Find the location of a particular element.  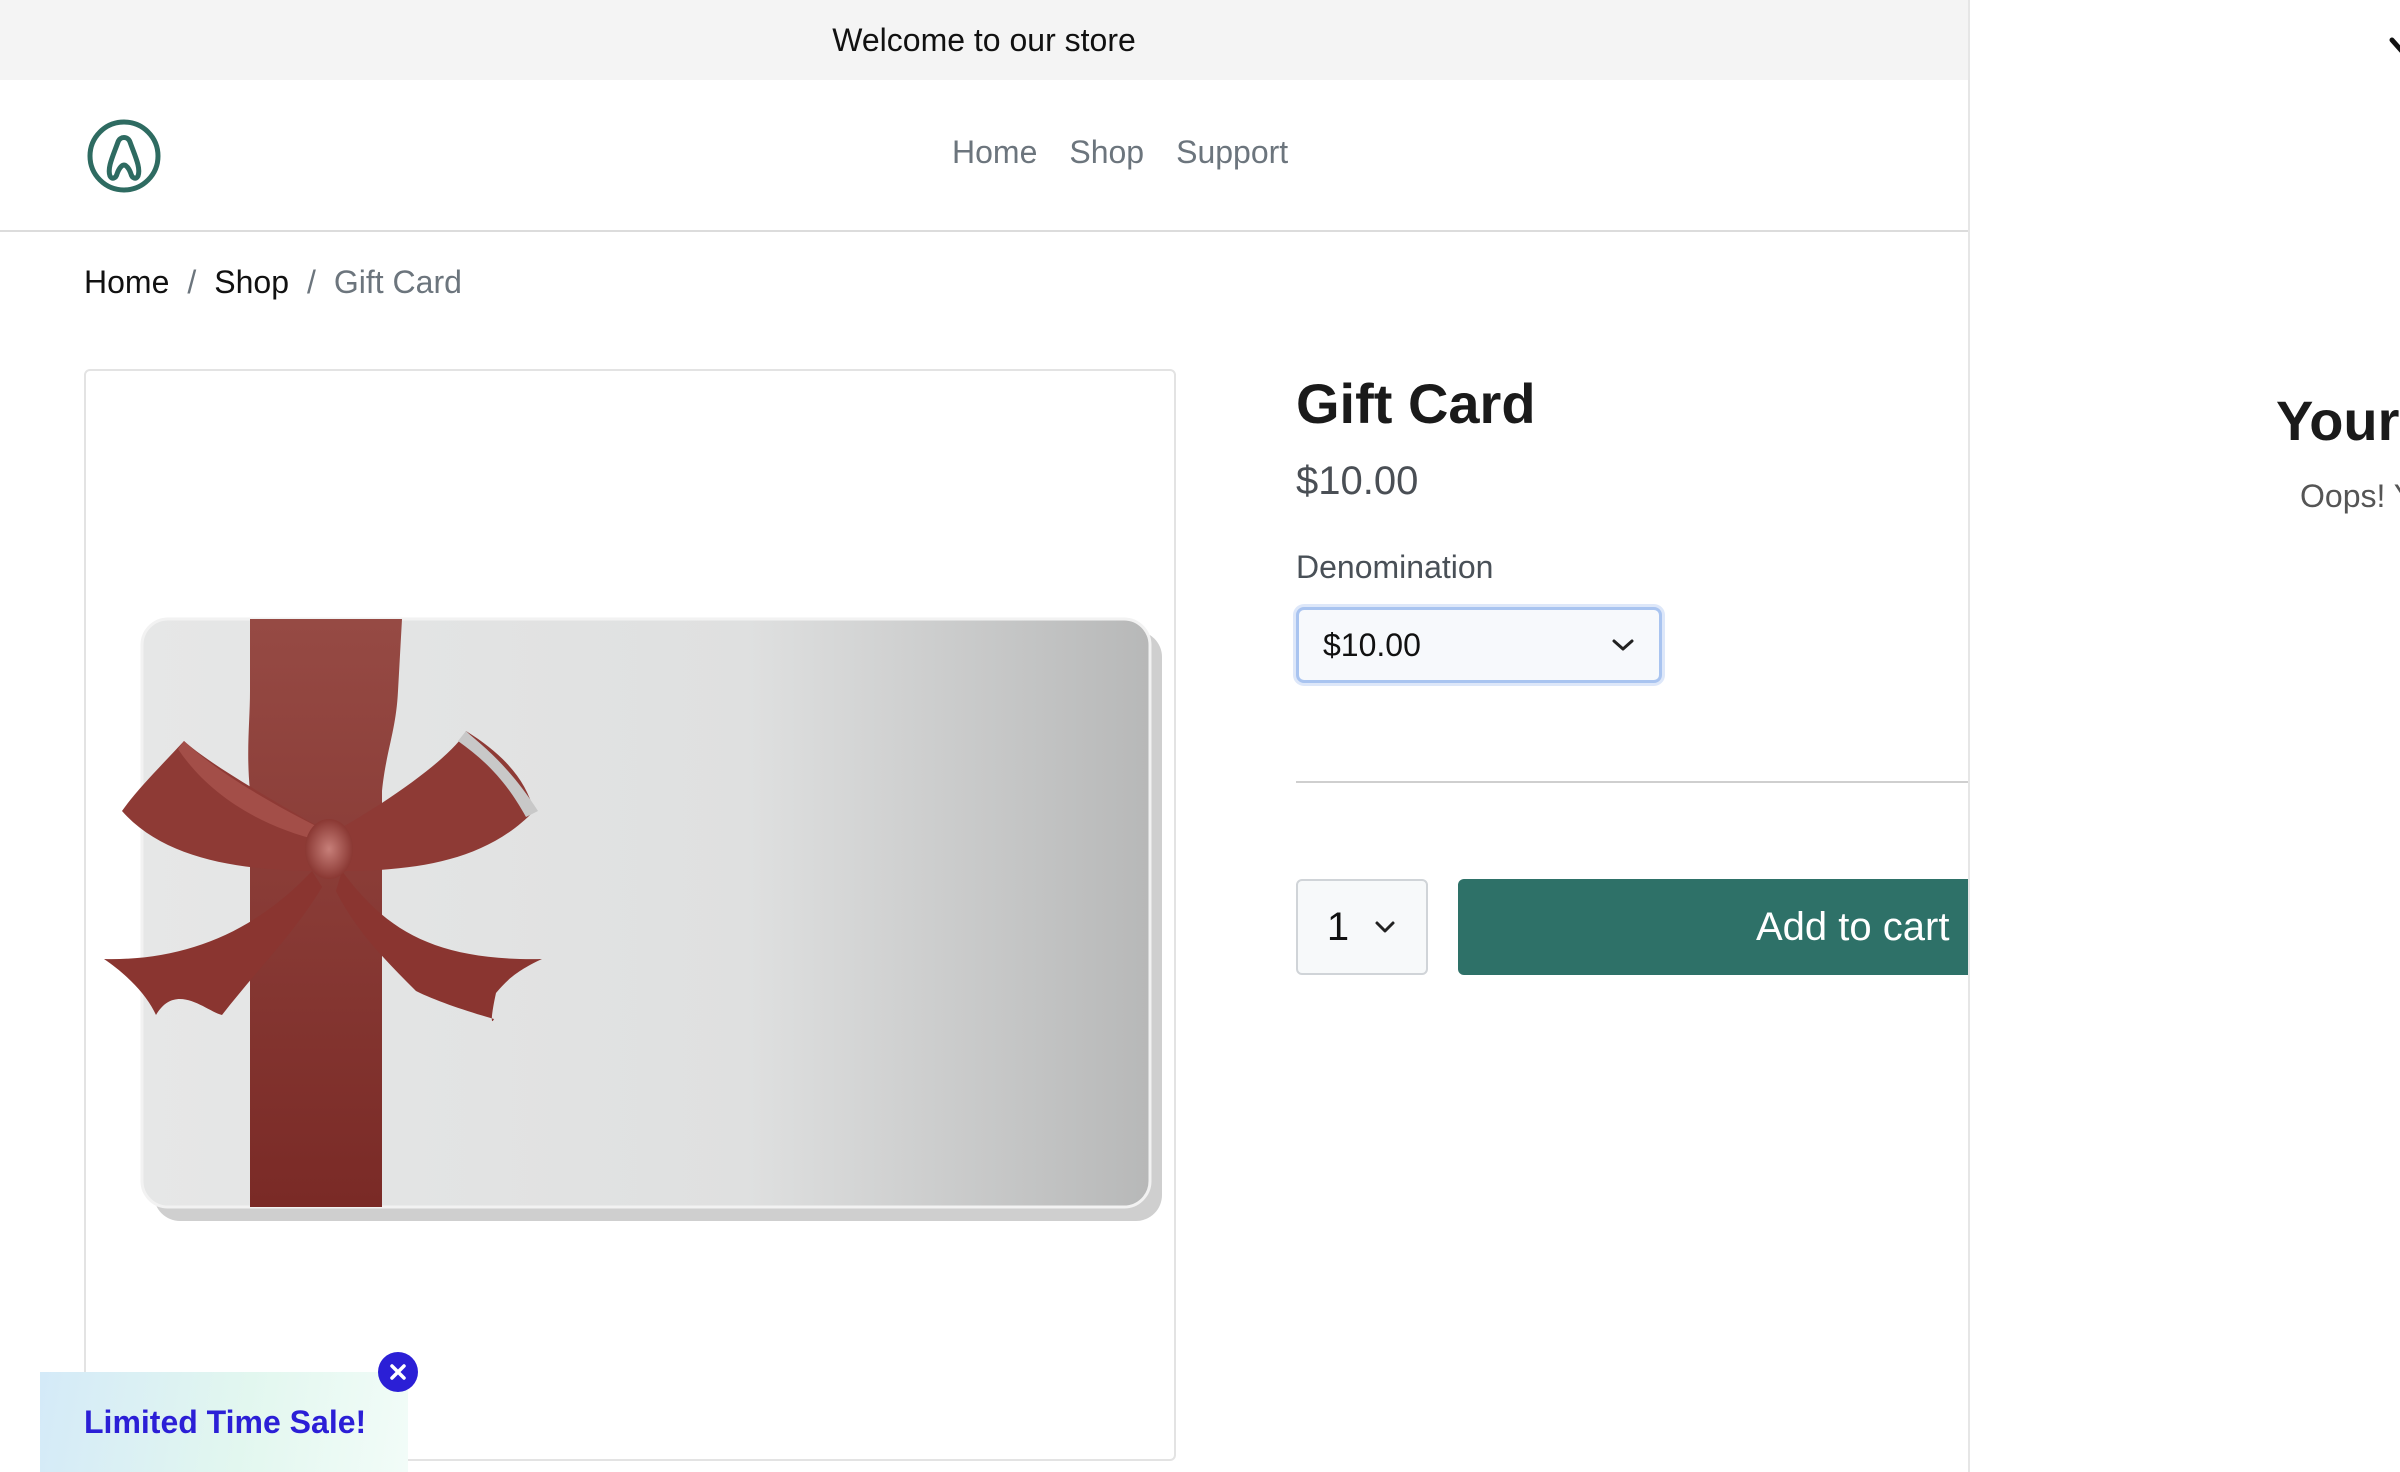

announcement-bar: Welcome to our store is located at coordinates (984, 40).